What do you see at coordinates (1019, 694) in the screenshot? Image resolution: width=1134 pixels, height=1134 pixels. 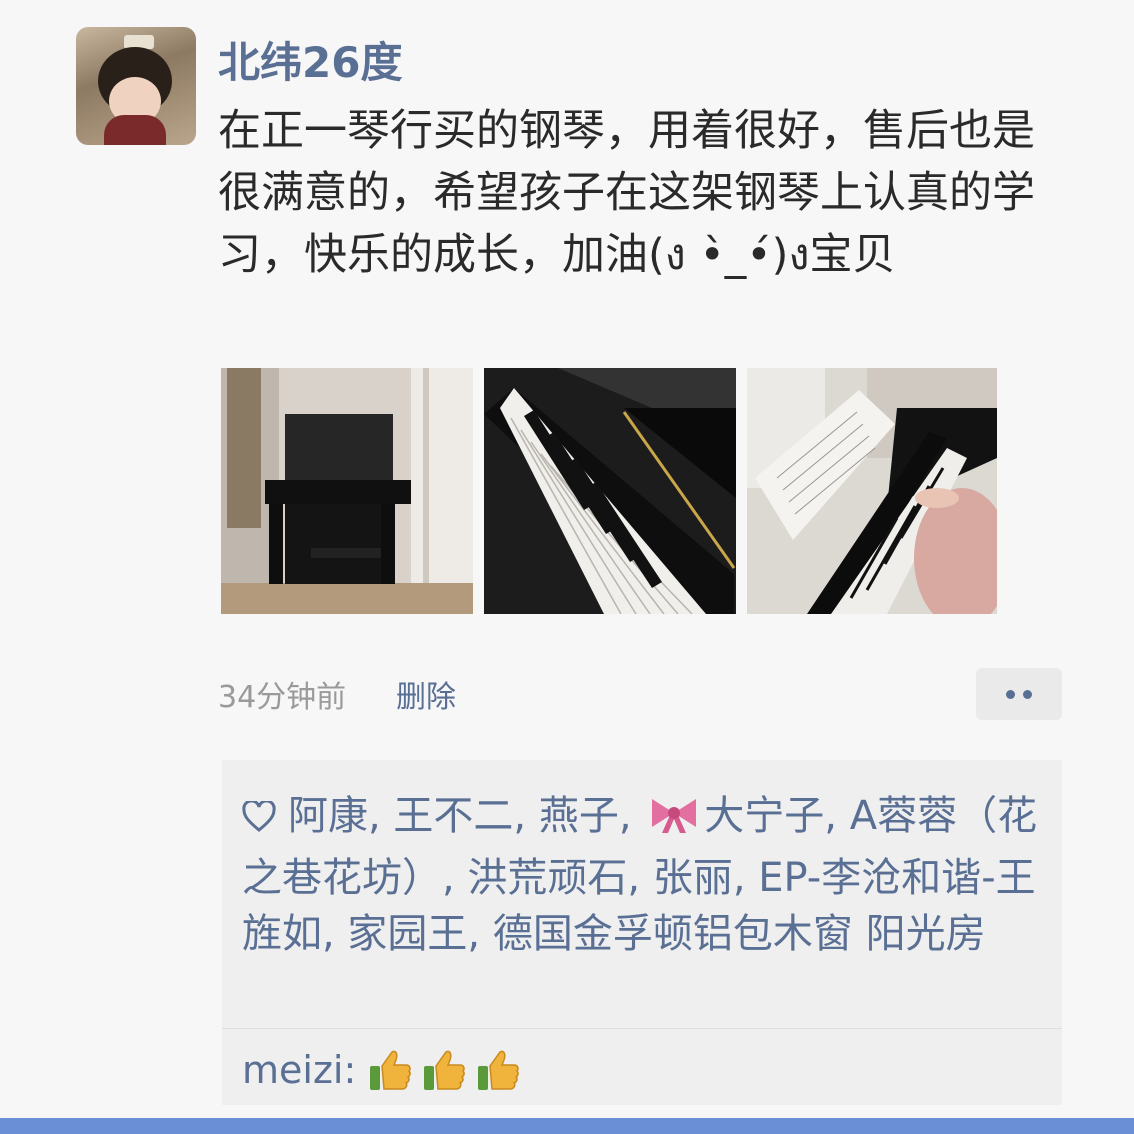 I see `more-button` at bounding box center [1019, 694].